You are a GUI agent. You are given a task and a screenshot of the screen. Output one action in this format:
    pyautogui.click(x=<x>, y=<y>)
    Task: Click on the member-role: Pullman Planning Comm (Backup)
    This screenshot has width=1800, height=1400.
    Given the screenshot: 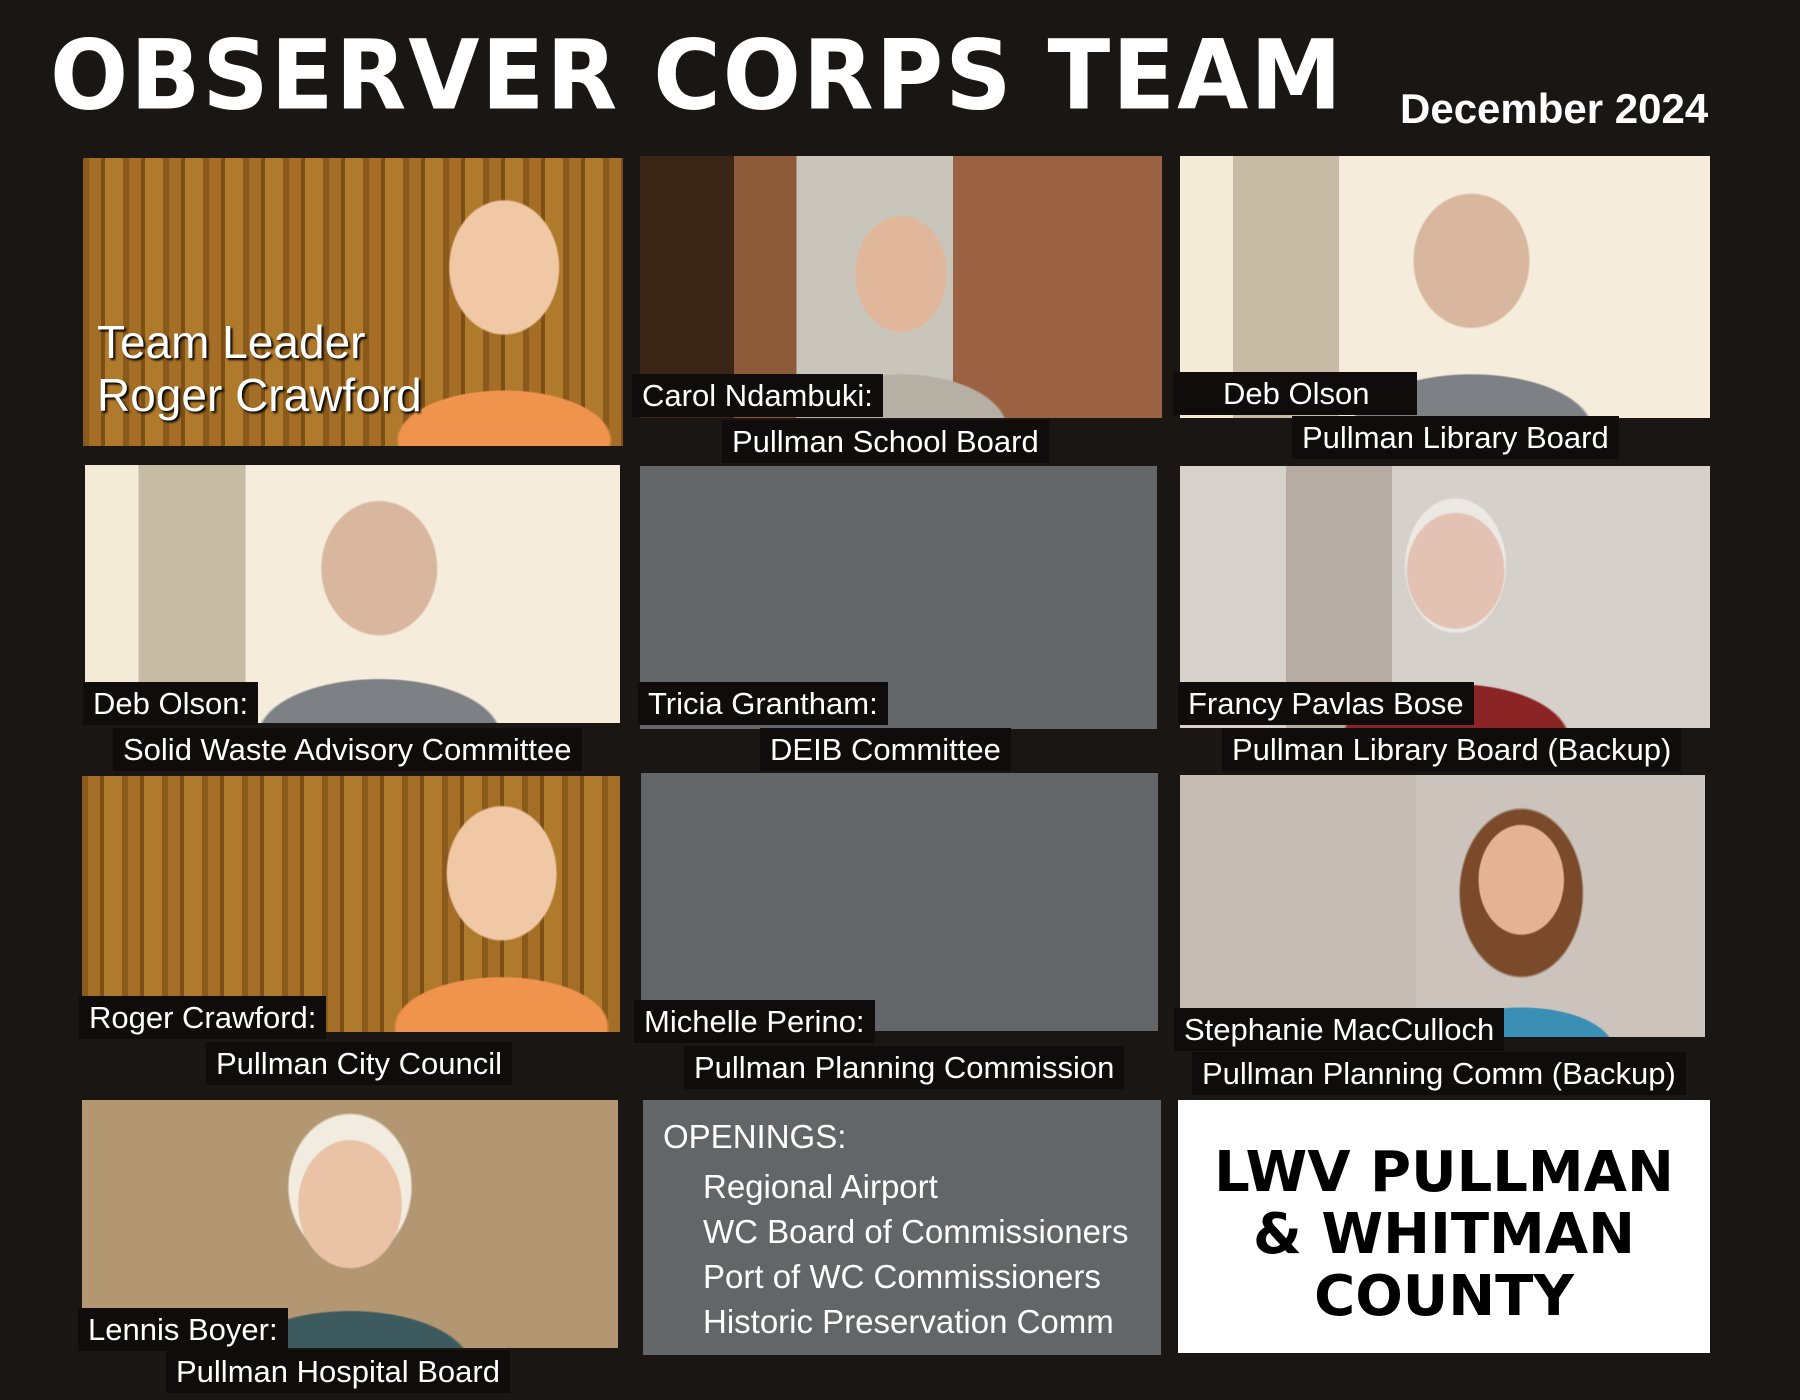 What is the action you would take?
    pyautogui.click(x=1439, y=1073)
    